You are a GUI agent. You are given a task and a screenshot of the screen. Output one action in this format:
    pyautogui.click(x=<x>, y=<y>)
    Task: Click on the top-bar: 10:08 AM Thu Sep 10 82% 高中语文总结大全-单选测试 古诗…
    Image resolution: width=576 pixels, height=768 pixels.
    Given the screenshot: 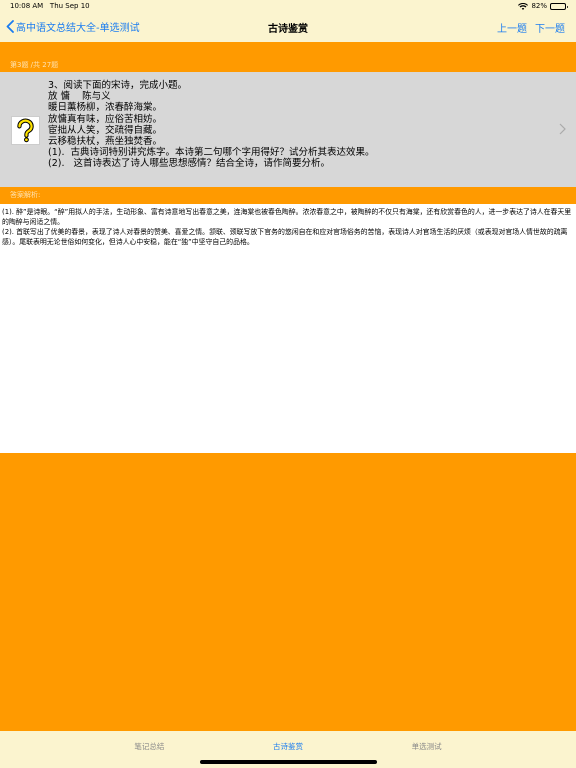 What is the action you would take?
    pyautogui.click(x=288, y=21)
    